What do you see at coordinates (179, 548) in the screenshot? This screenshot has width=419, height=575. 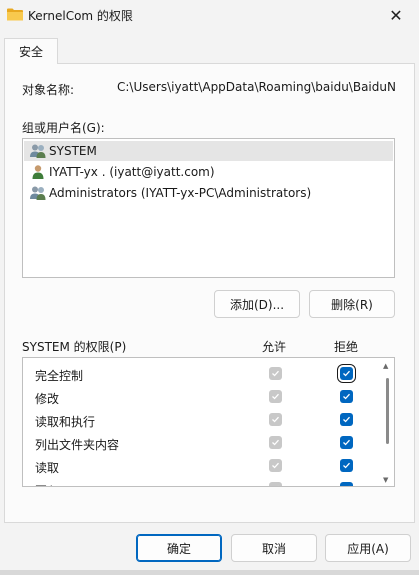 I see `ok-button: 确定` at bounding box center [179, 548].